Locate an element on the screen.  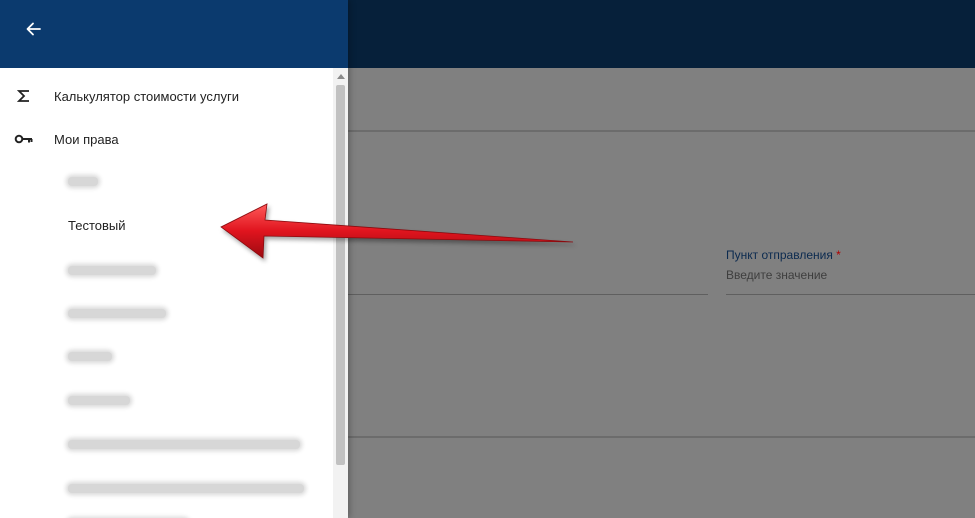
scroll-thumb is located at coordinates (340, 275).